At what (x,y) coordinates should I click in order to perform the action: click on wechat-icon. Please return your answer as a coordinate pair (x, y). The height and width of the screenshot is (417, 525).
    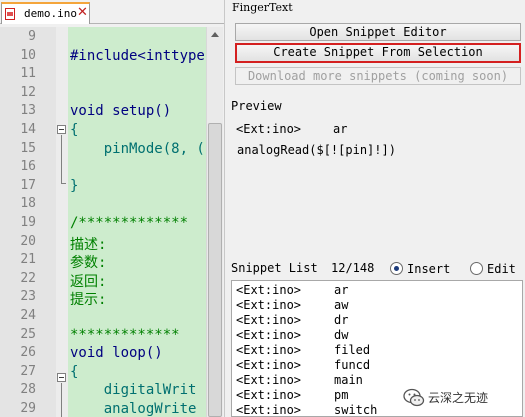
    Looking at the image, I should click on (414, 397).